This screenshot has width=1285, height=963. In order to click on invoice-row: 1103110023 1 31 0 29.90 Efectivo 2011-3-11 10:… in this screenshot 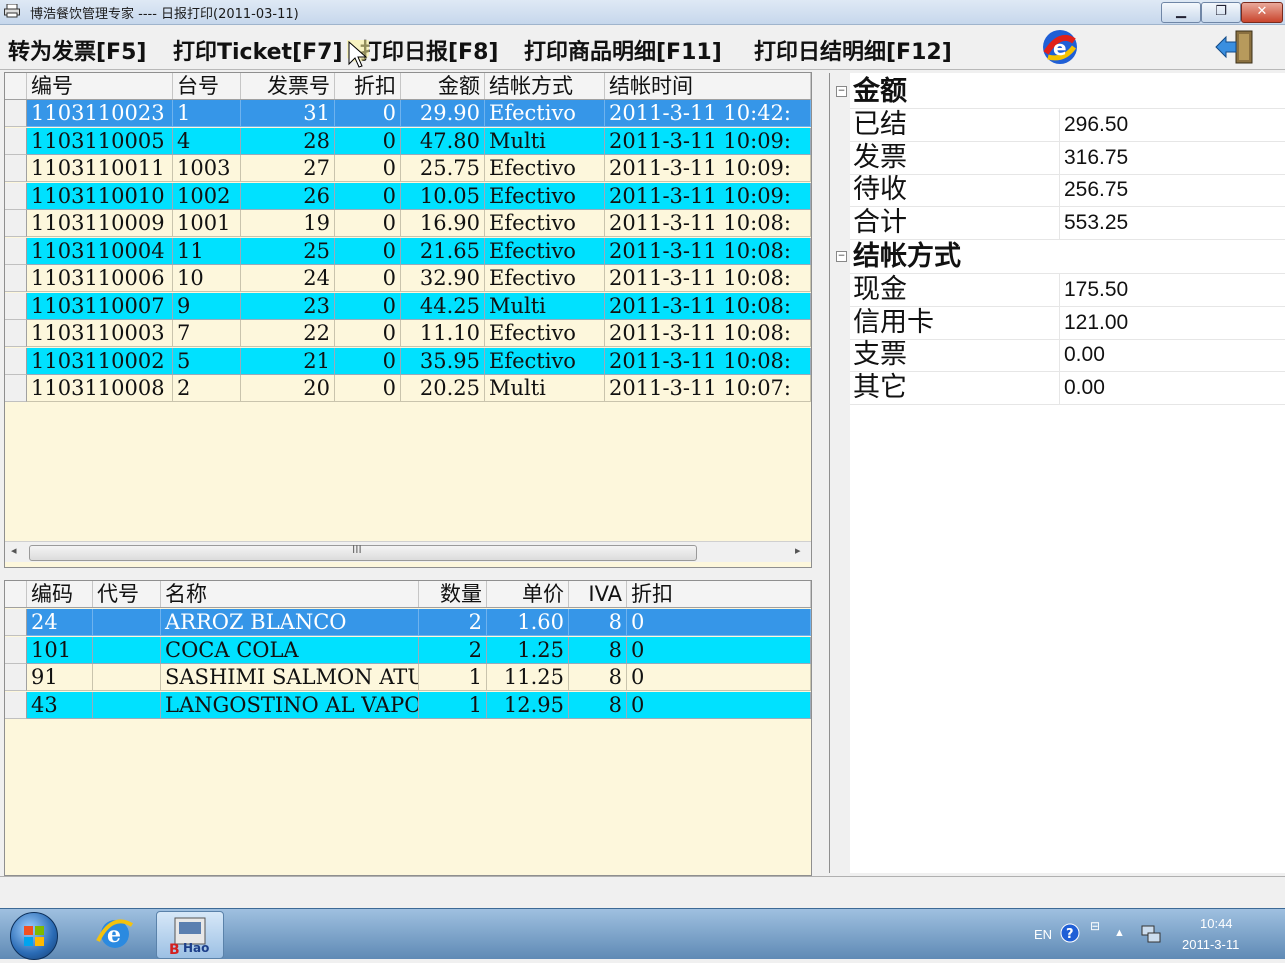, I will do `click(408, 113)`.